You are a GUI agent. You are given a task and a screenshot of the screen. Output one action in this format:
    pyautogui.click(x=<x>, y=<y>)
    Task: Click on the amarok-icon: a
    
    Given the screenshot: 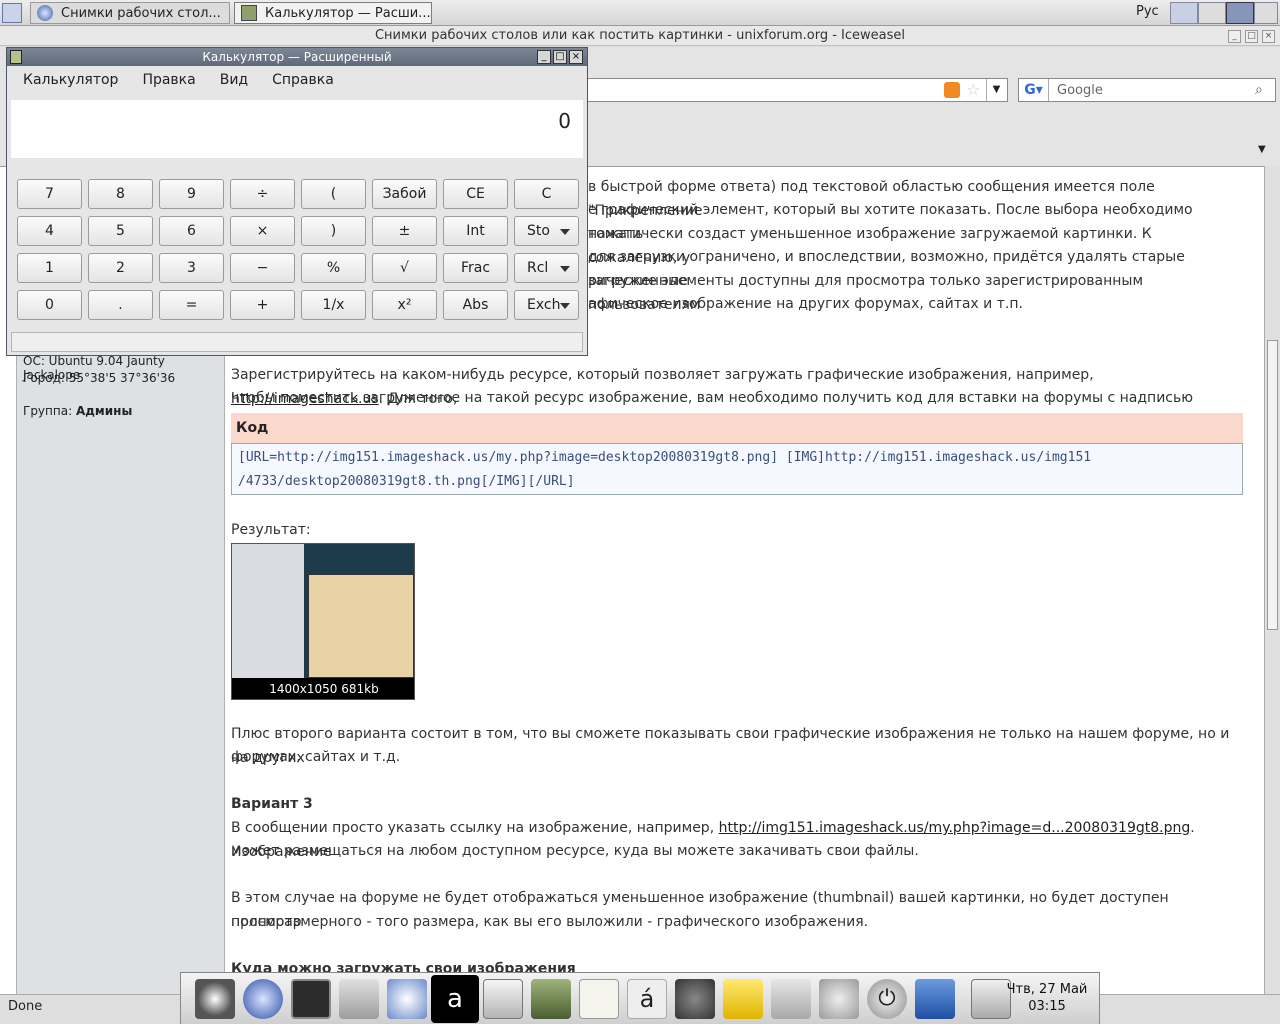 What is the action you would take?
    pyautogui.click(x=455, y=999)
    